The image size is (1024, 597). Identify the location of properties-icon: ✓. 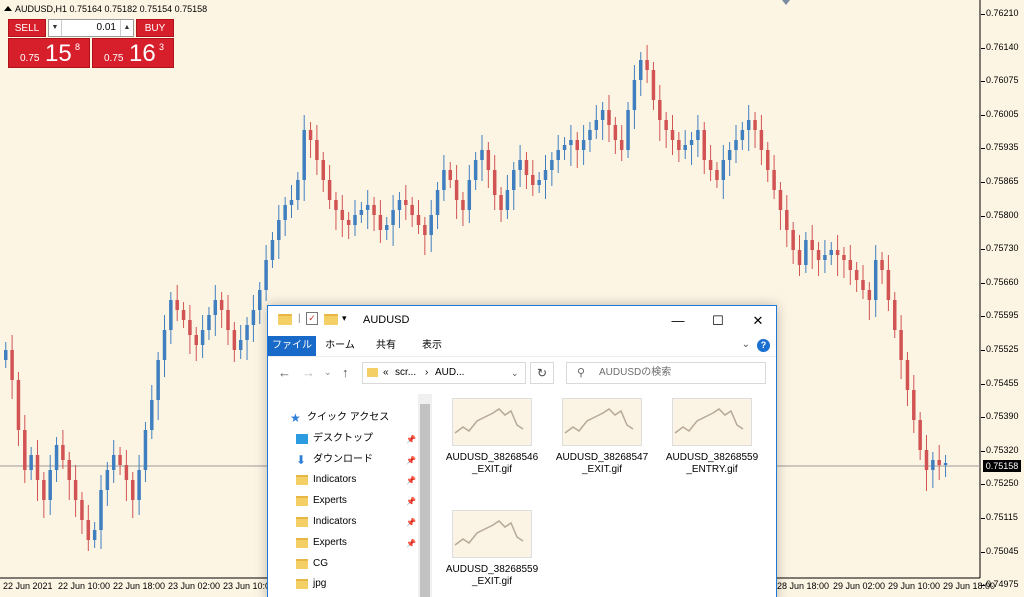
(312, 318).